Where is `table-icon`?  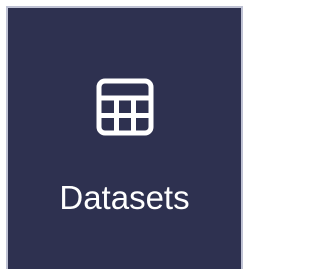 table-icon is located at coordinates (125, 107).